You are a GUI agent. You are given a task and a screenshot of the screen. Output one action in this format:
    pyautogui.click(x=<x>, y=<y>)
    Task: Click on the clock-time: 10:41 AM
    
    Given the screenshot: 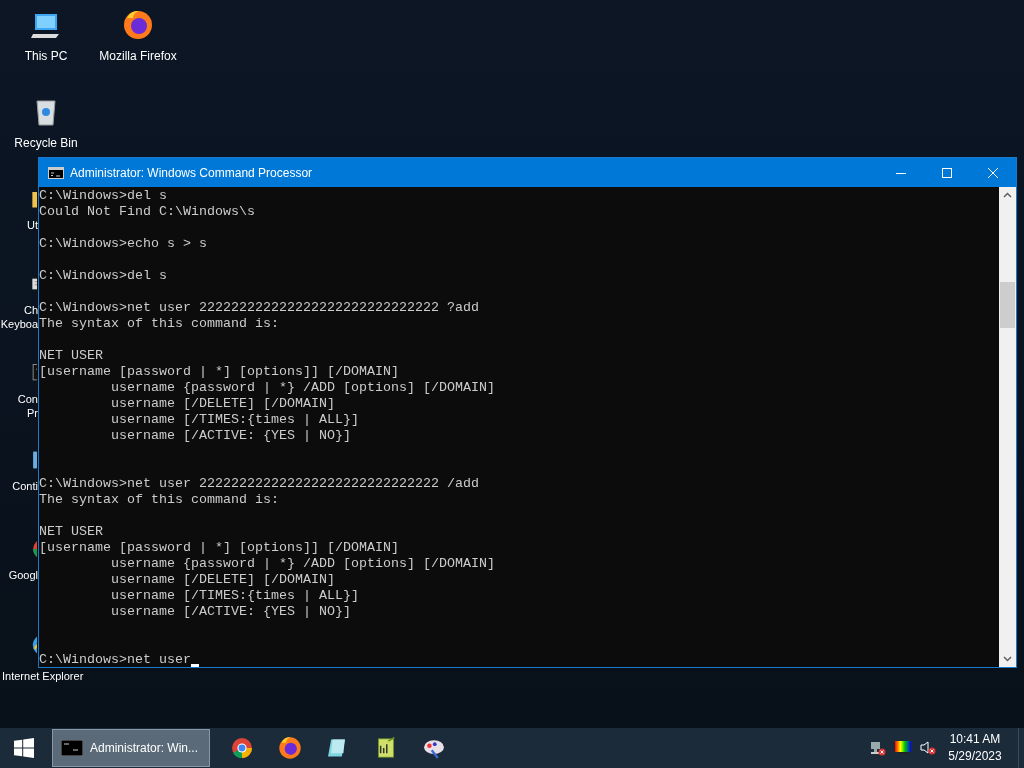 What is the action you would take?
    pyautogui.click(x=975, y=739)
    